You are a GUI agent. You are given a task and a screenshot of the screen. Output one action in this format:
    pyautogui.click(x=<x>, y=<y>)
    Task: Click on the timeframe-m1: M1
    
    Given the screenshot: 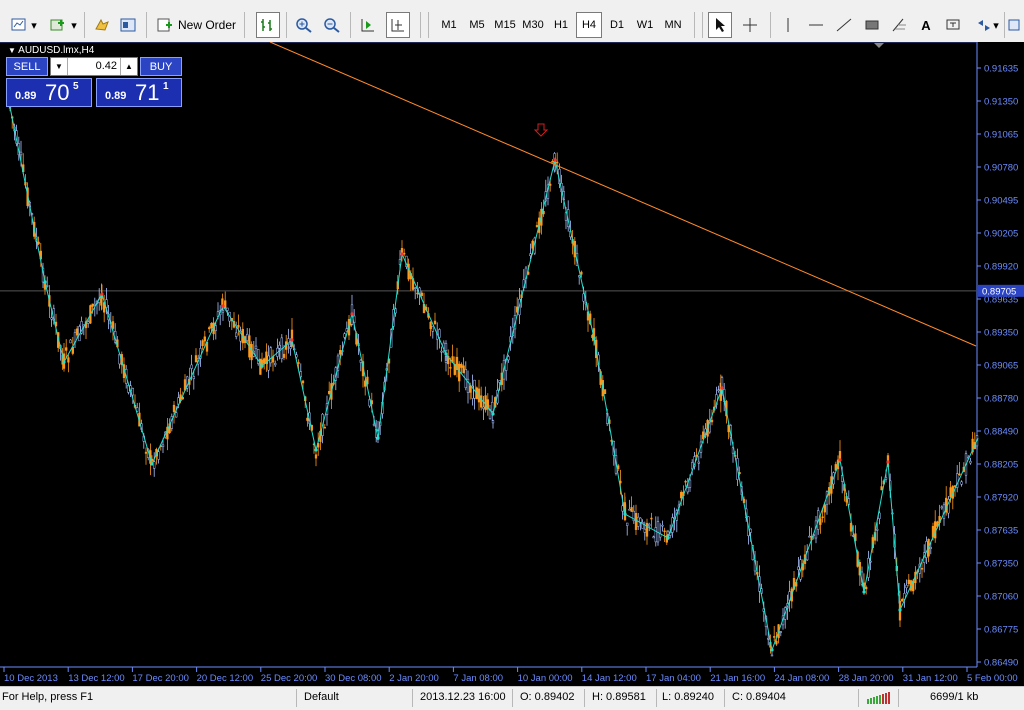 What is the action you would take?
    pyautogui.click(x=449, y=25)
    